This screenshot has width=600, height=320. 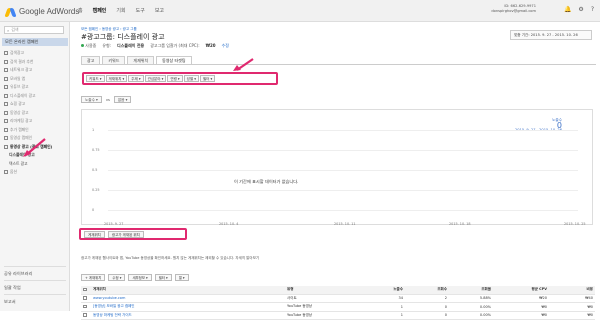 I want to click on filter-keywords-button: 키워드 ▾, so click(x=95, y=78).